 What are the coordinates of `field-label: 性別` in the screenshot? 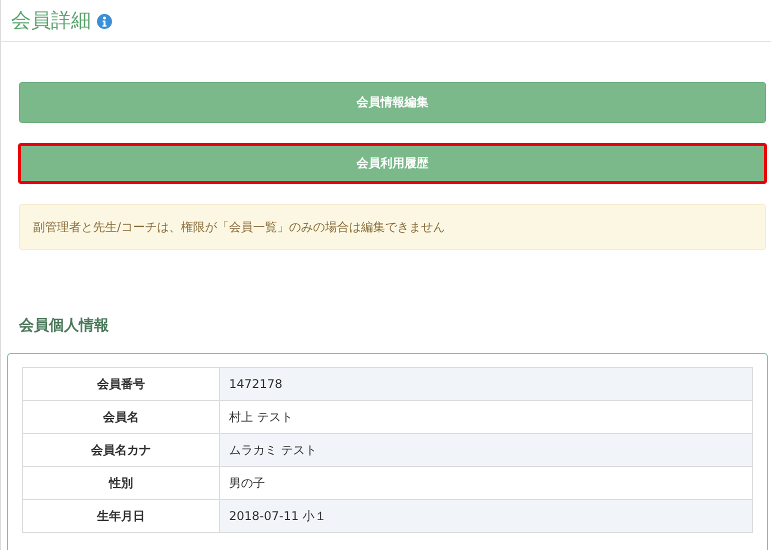 It's located at (121, 483).